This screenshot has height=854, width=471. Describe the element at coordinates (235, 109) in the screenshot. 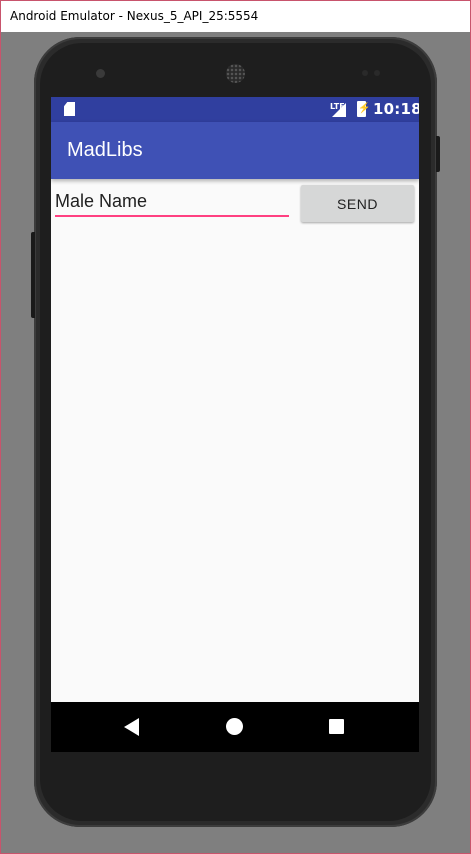

I see `status-bar: LTE ⚡ 10:18` at that location.